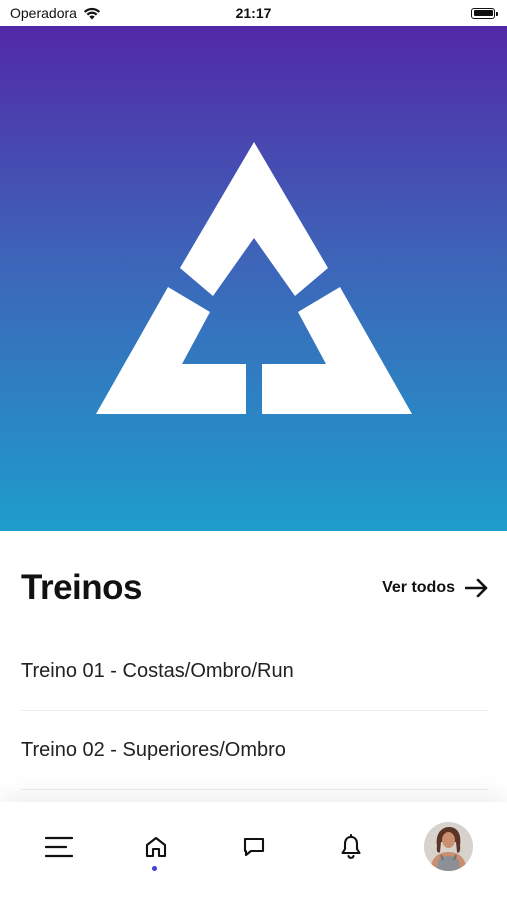 This screenshot has width=507, height=900. Describe the element at coordinates (253, 13) in the screenshot. I see `status-bar: Operadora 21:17` at that location.